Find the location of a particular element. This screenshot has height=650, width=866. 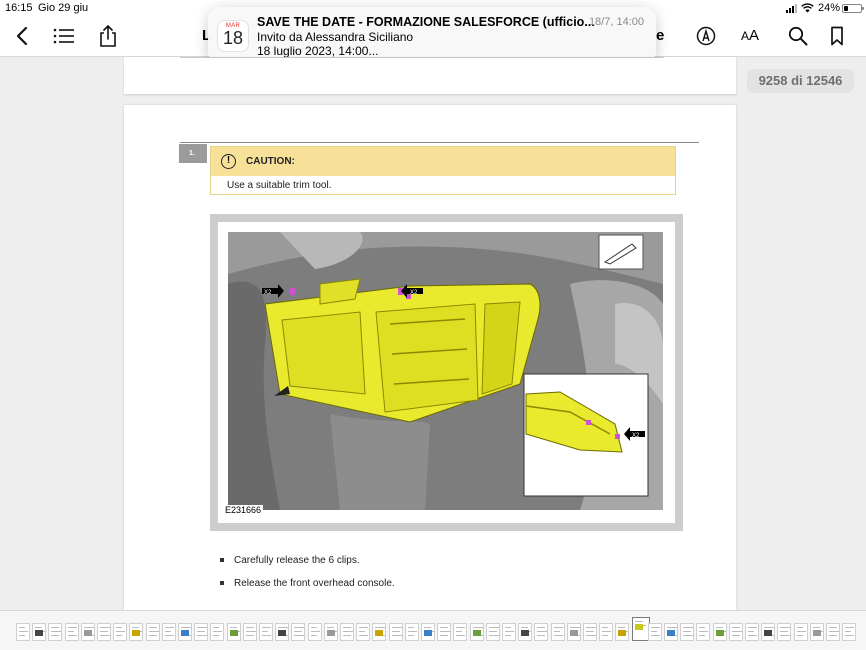

battery-percent: 24% is located at coordinates (828, 8).